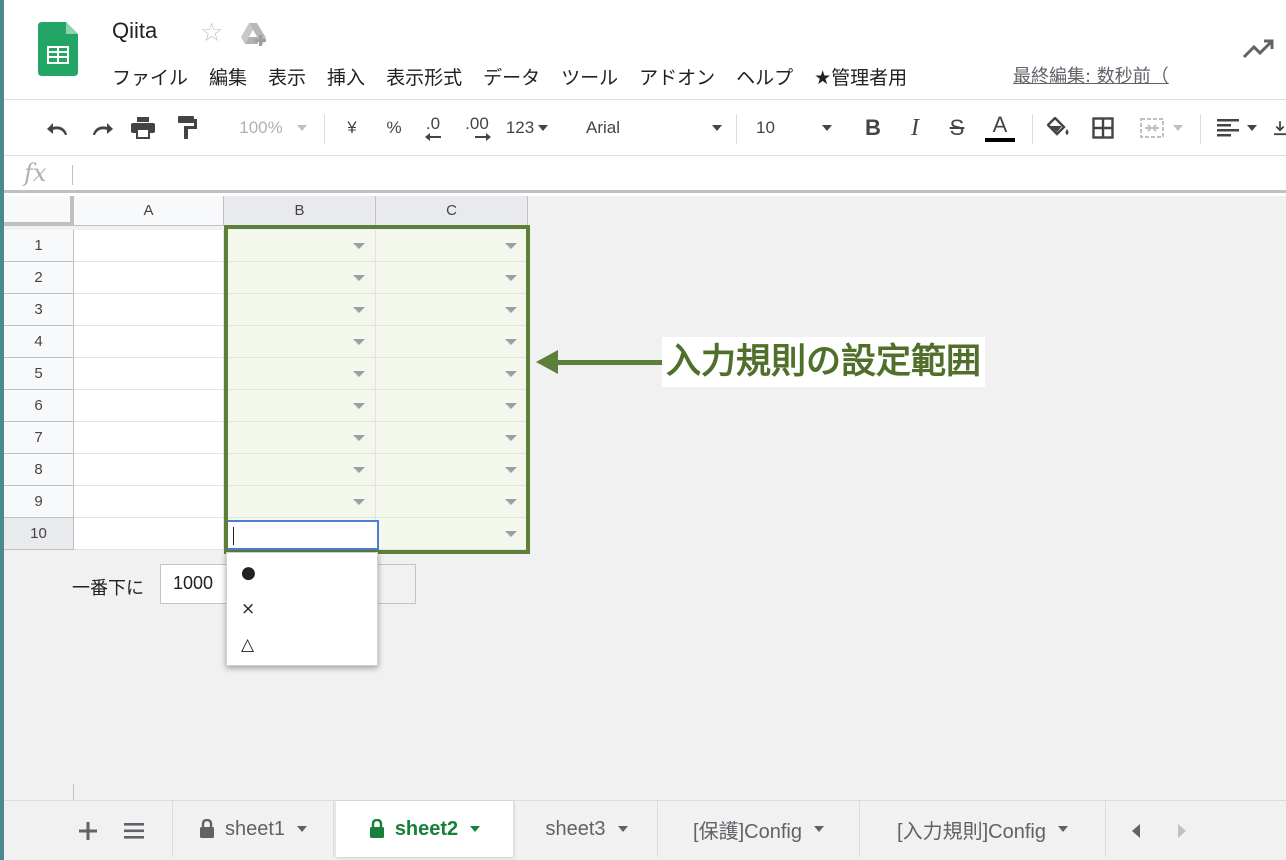  What do you see at coordinates (300, 211) in the screenshot?
I see `column-header-b: B` at bounding box center [300, 211].